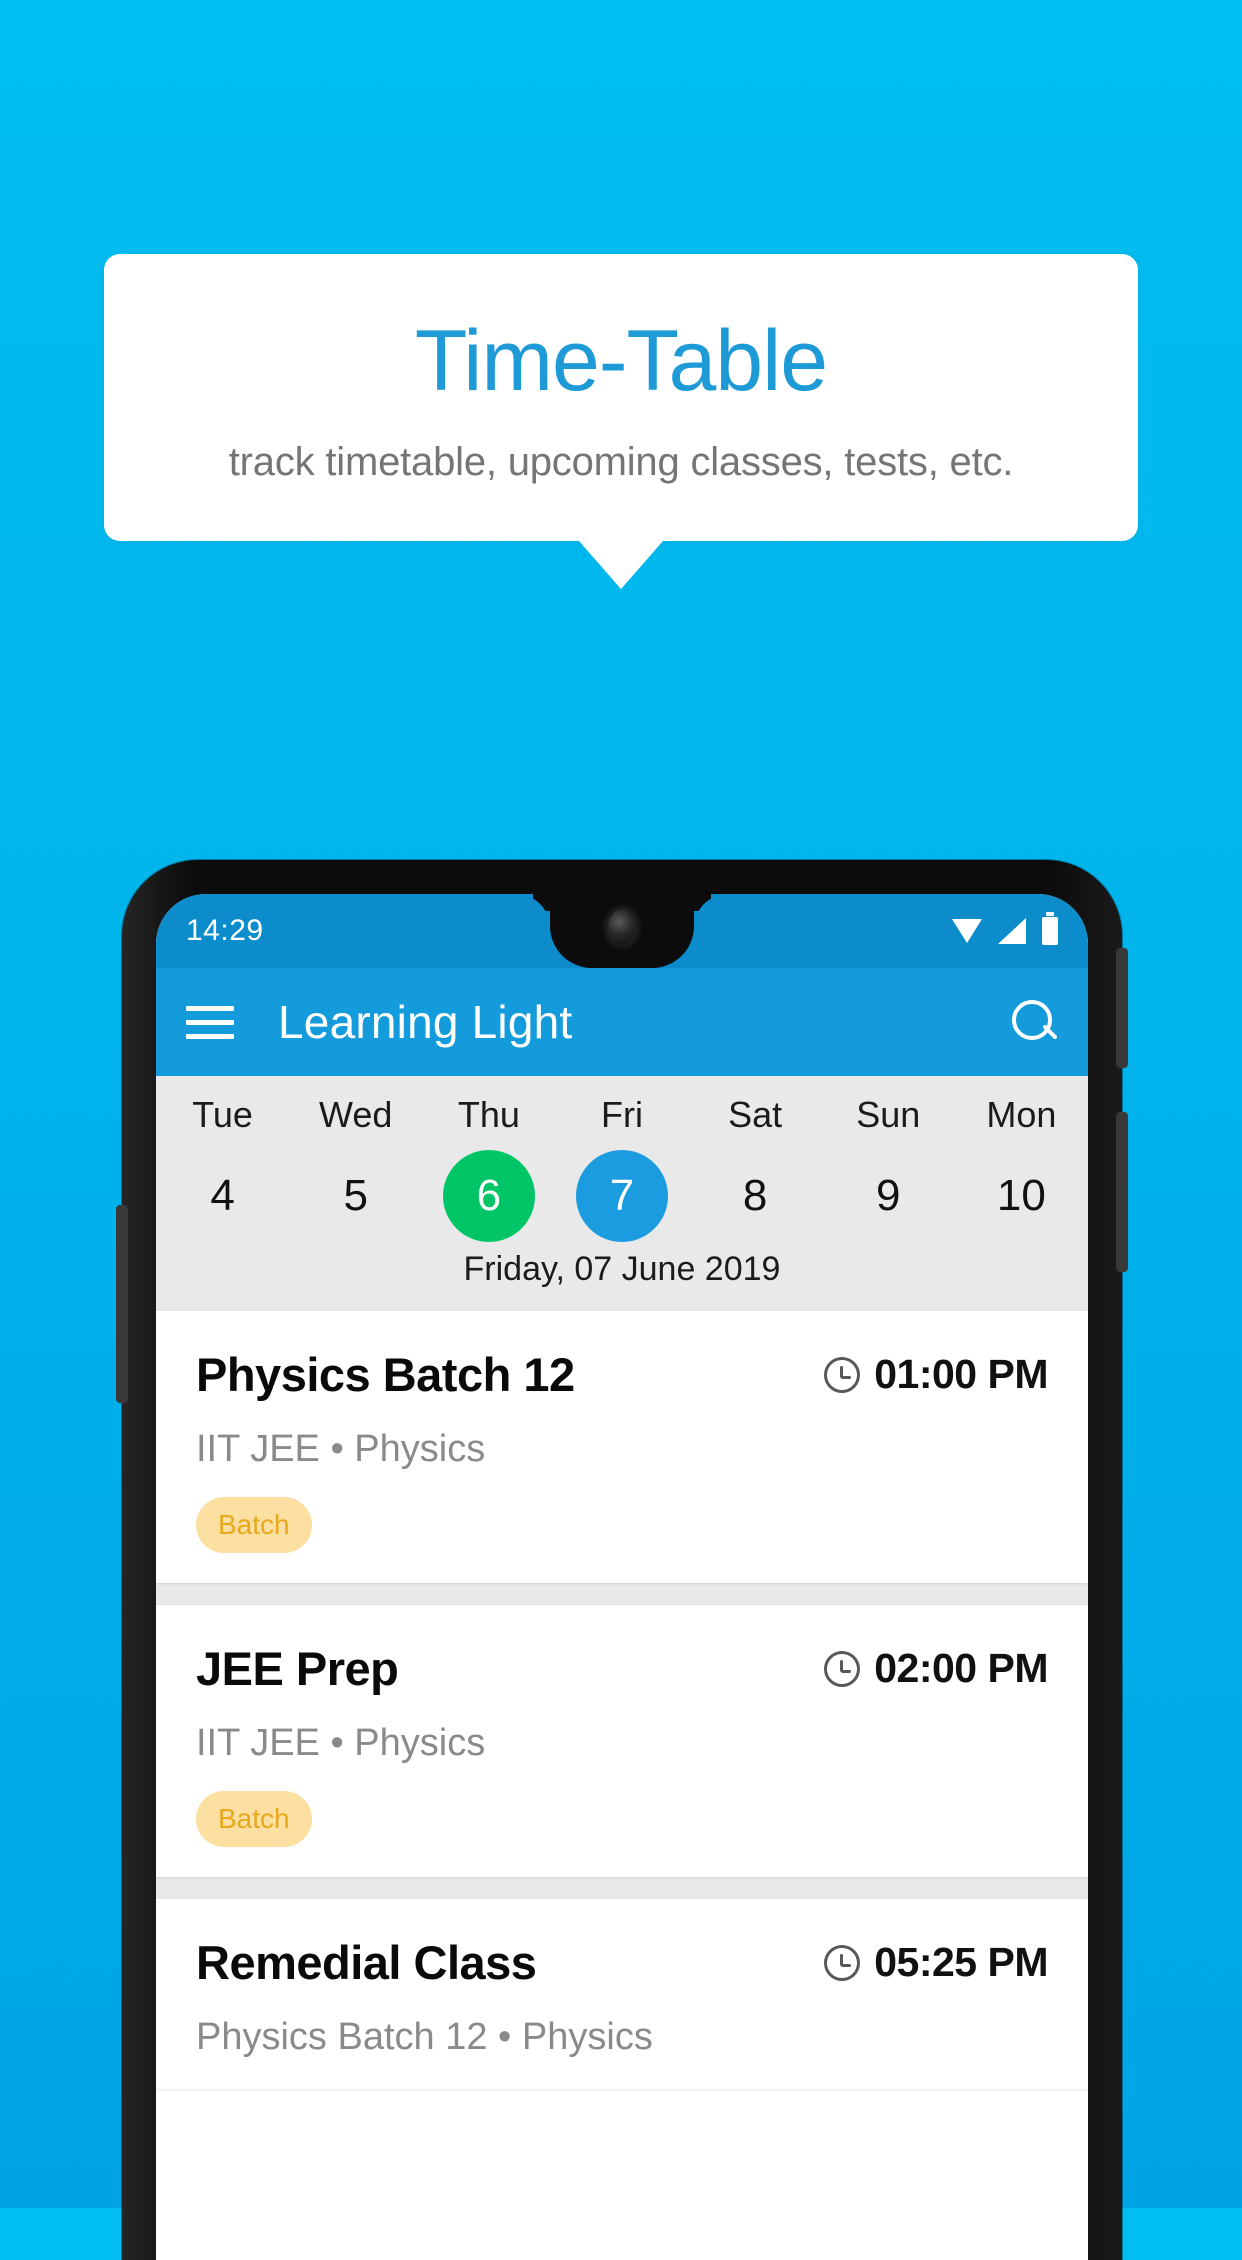 The image size is (1242, 2260). I want to click on calendar-day-cell-tue: Tue 4, so click(222, 1168).